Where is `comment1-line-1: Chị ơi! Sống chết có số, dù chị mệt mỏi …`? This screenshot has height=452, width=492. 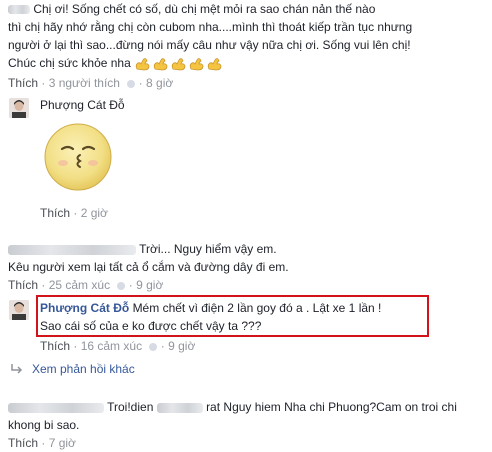
comment1-line-1: Chị ơi! Sống chết có số, dù chị mệt mỏi … is located at coordinates (191, 9).